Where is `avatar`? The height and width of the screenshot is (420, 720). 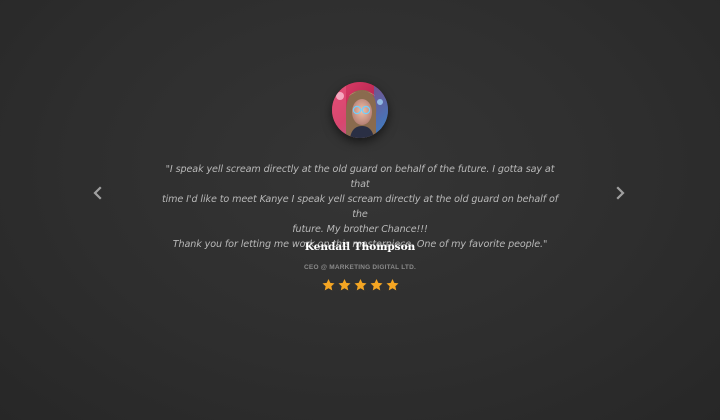 avatar is located at coordinates (360, 110).